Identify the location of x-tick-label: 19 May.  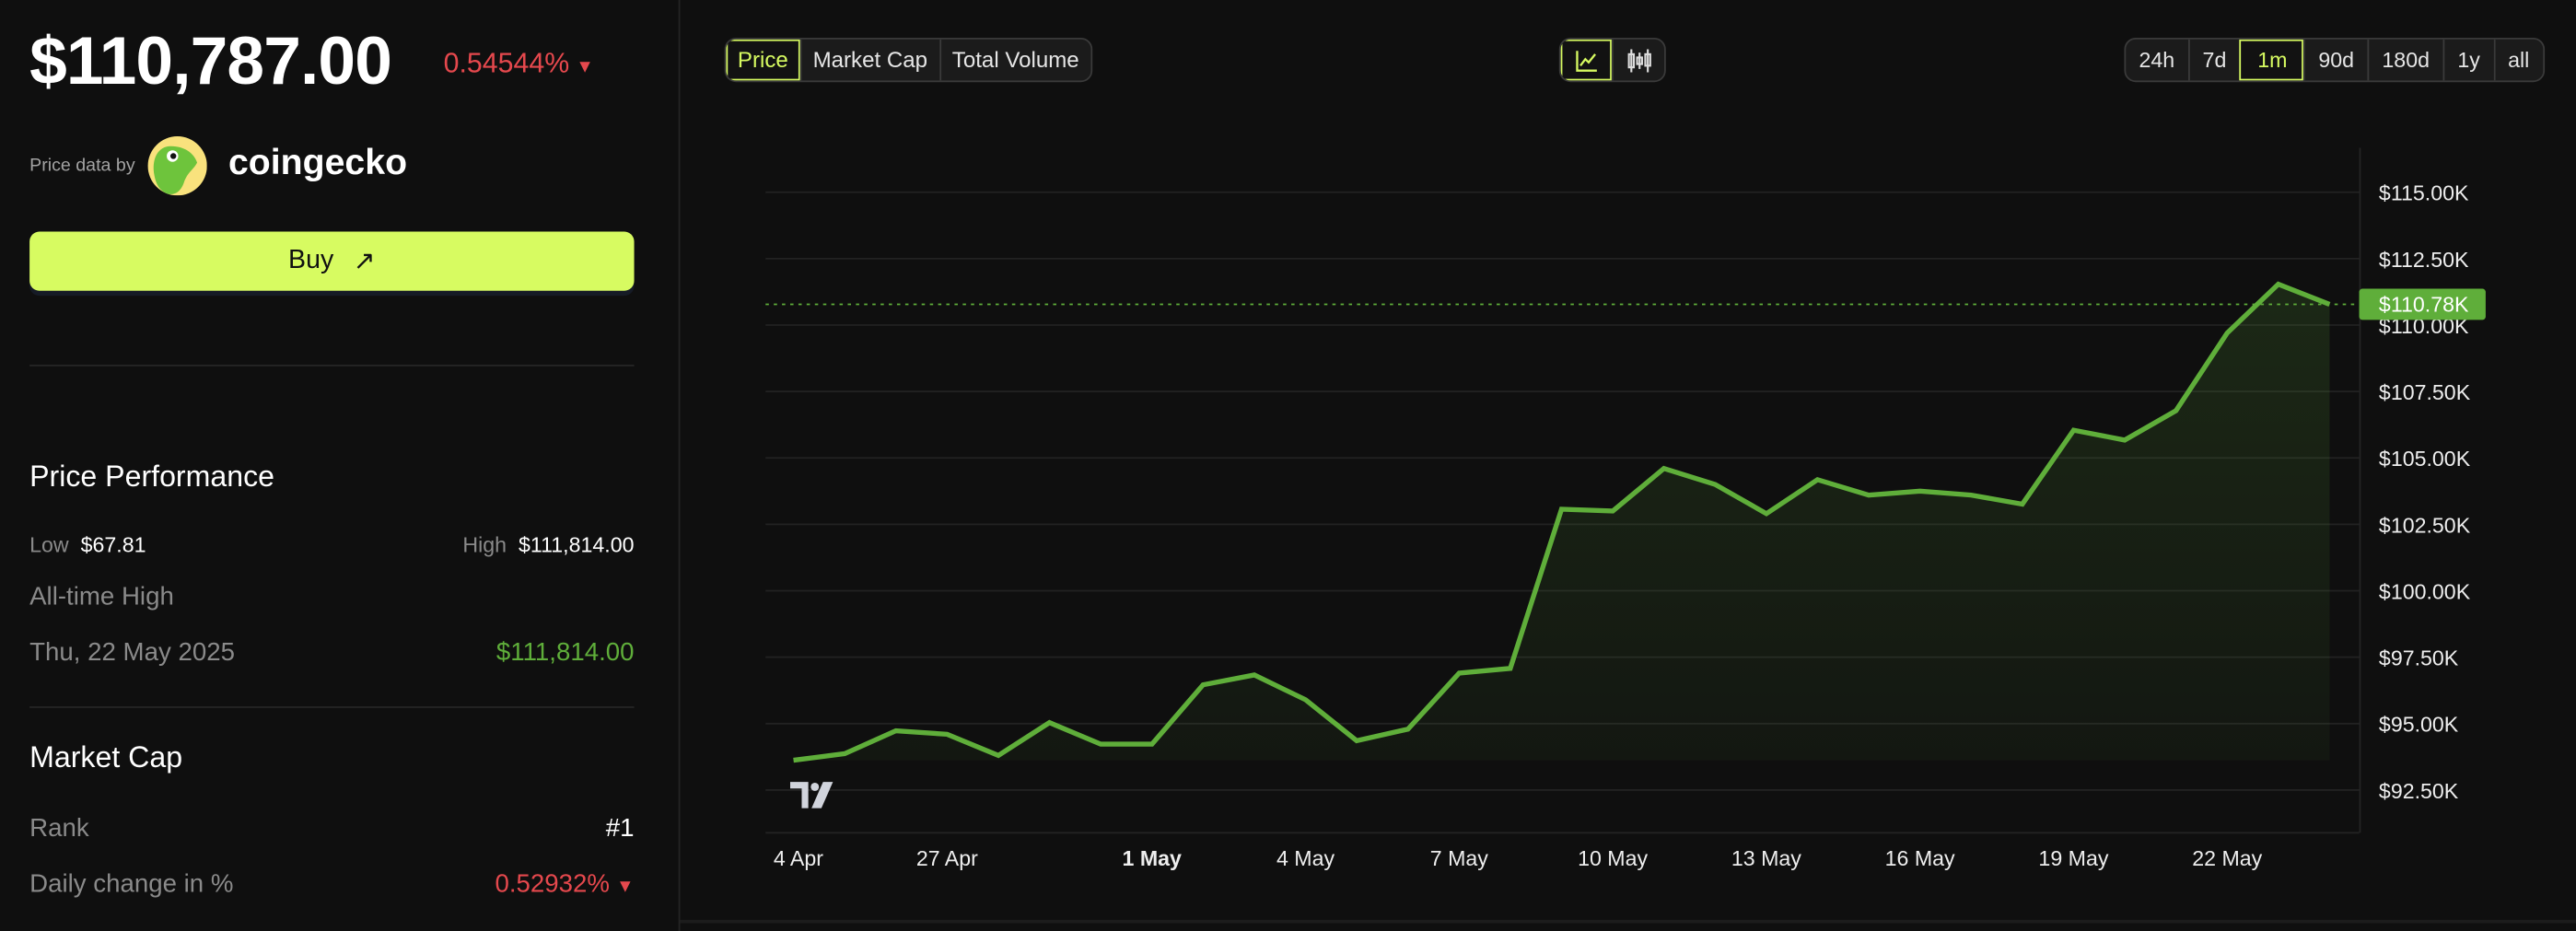
(2073, 858).